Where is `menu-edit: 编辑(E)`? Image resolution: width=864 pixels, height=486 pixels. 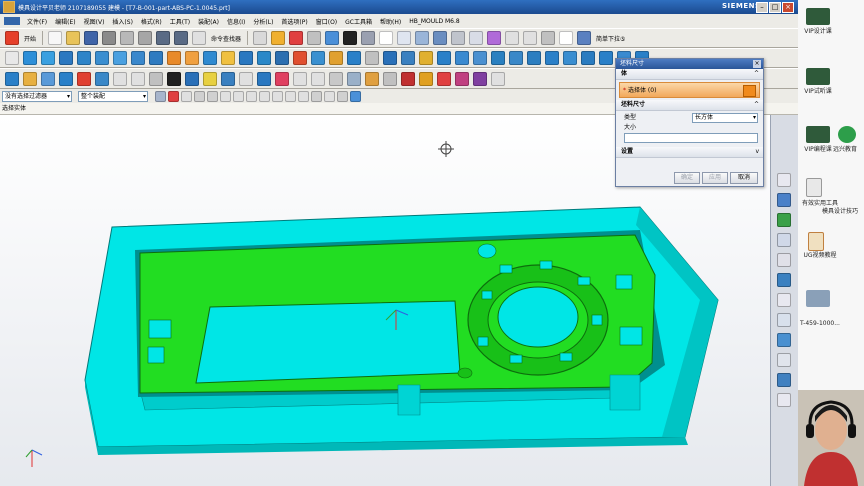 menu-edit: 编辑(E) is located at coordinates (65, 21).